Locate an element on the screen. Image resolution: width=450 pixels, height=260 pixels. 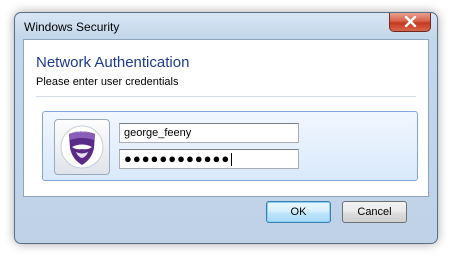
password-field: ●●●●●●●●●●●● is located at coordinates (209, 159).